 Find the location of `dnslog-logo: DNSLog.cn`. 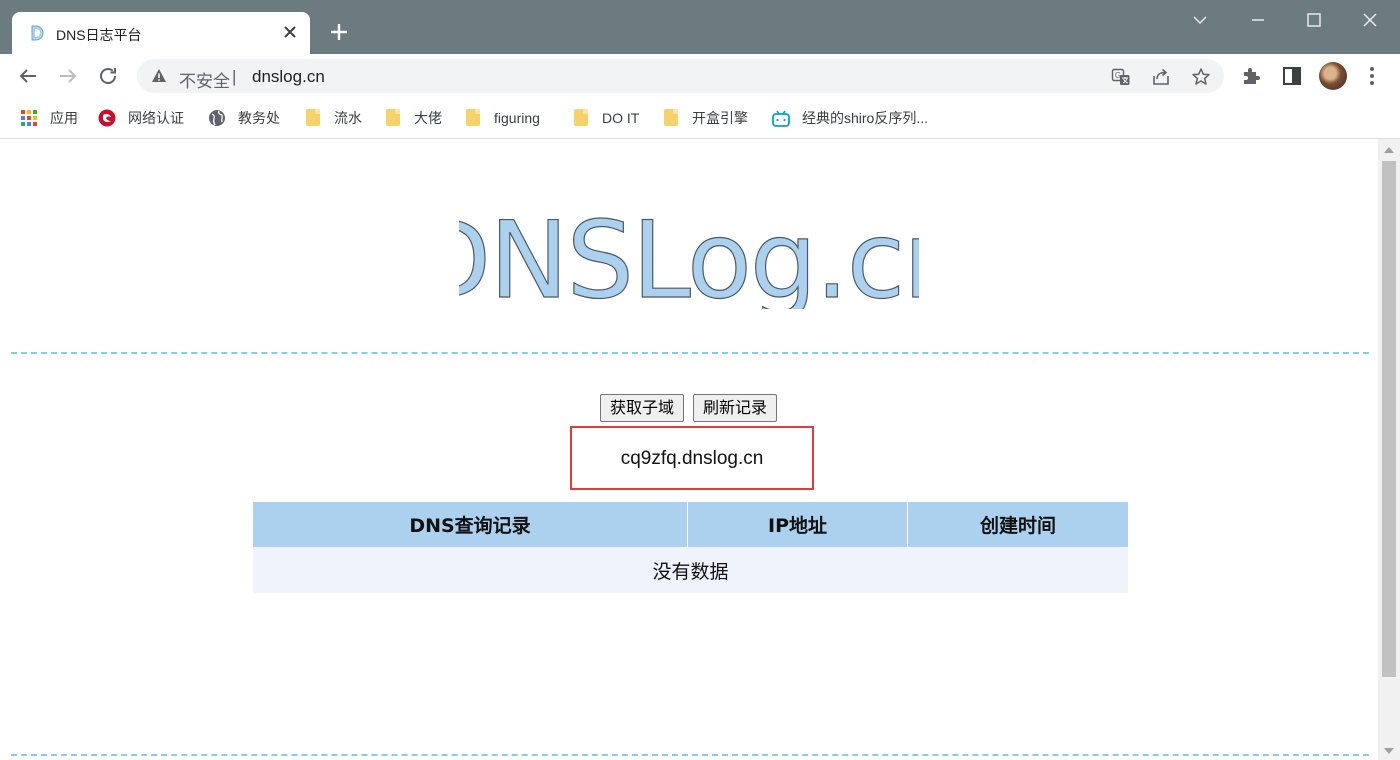

dnslog-logo: DNSLog.cn is located at coordinates (689, 253).